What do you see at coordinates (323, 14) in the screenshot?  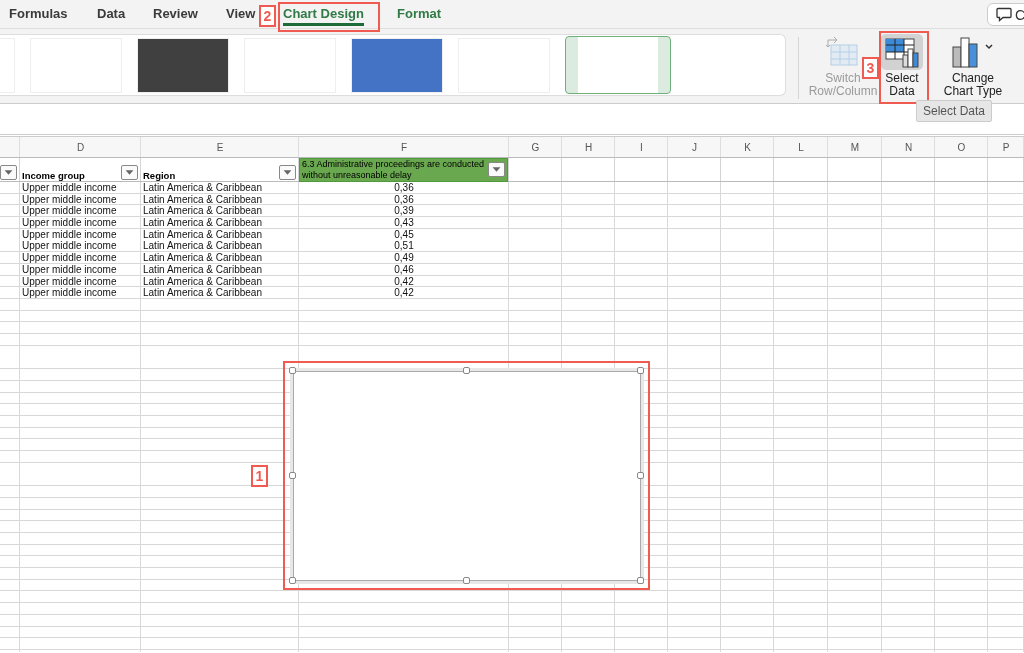 I see `ribbon-tab: Chart Design` at bounding box center [323, 14].